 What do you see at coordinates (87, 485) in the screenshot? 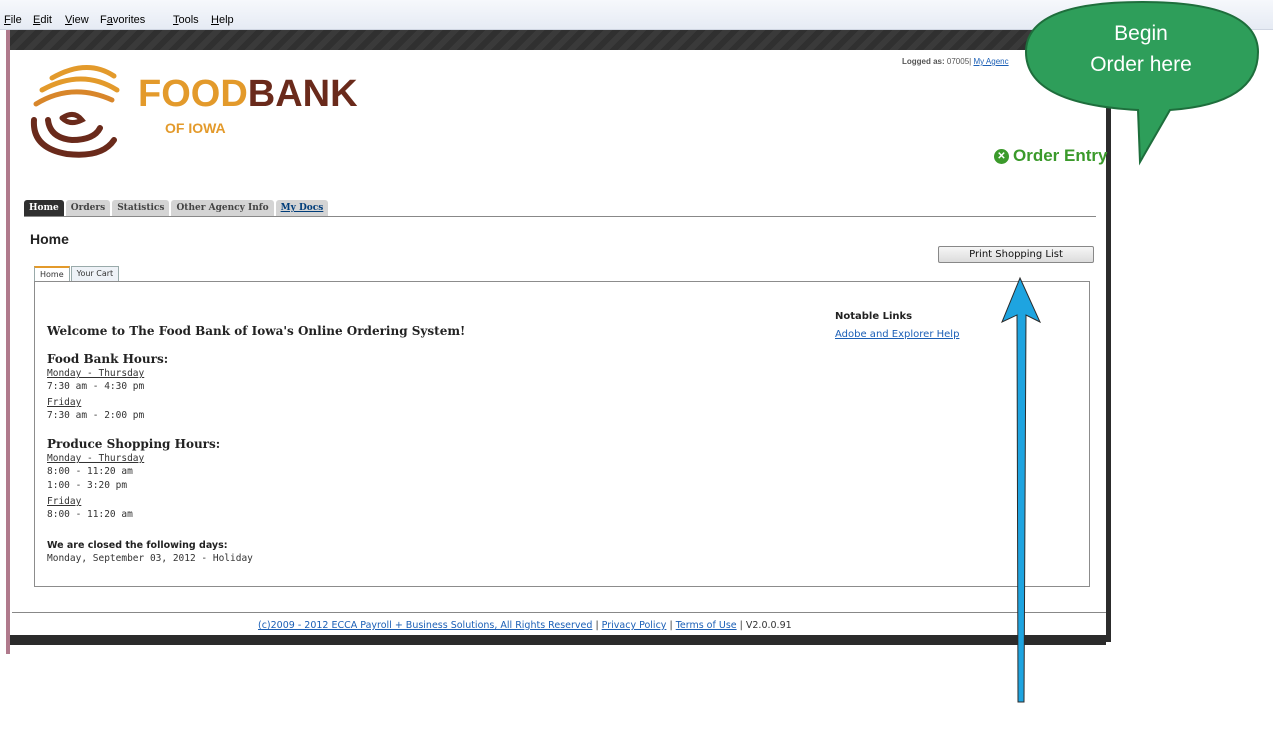
I see `produce-time: 1:00 - 3:20 pm` at bounding box center [87, 485].